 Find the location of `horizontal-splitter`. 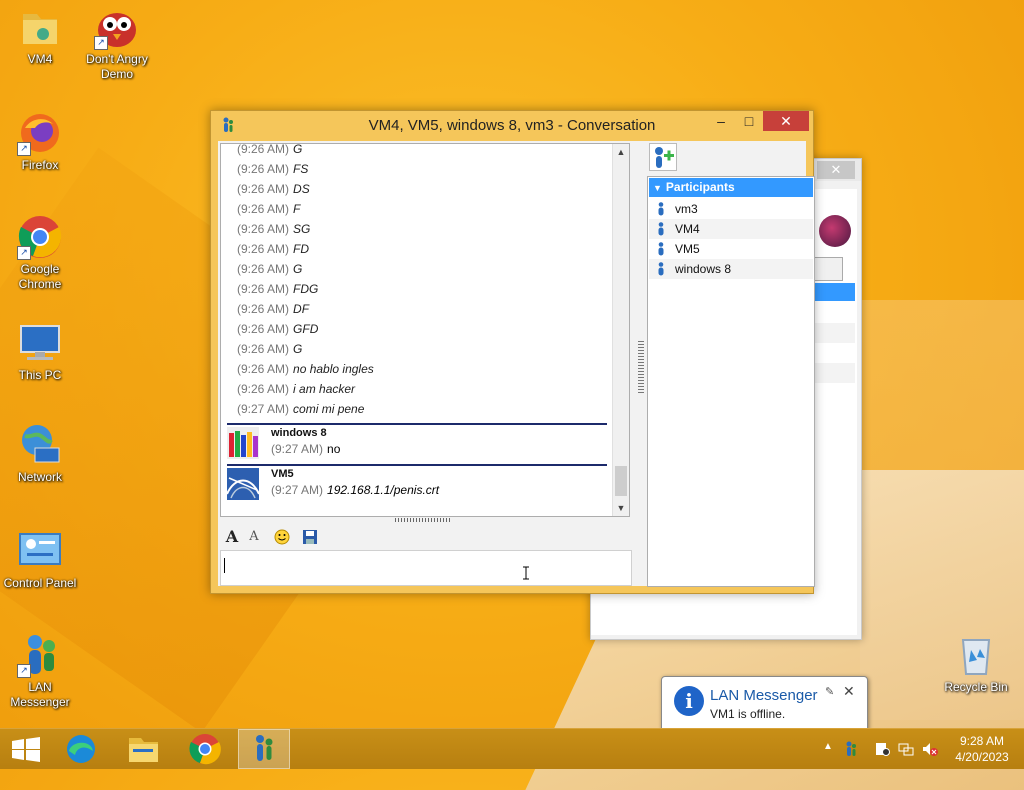

horizontal-splitter is located at coordinates (424, 520).